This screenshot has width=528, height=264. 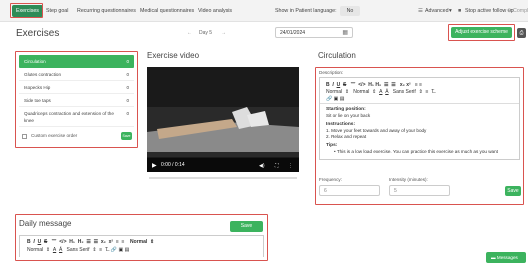 What do you see at coordinates (419, 103) in the screenshot?
I see `toolbar-divider` at bounding box center [419, 103].